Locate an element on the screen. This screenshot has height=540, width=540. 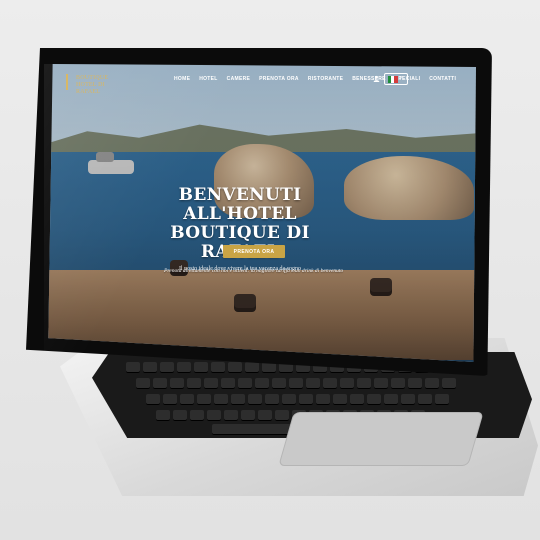
nav-item-ristorante: RISTORANTE is located at coordinates (325, 79).